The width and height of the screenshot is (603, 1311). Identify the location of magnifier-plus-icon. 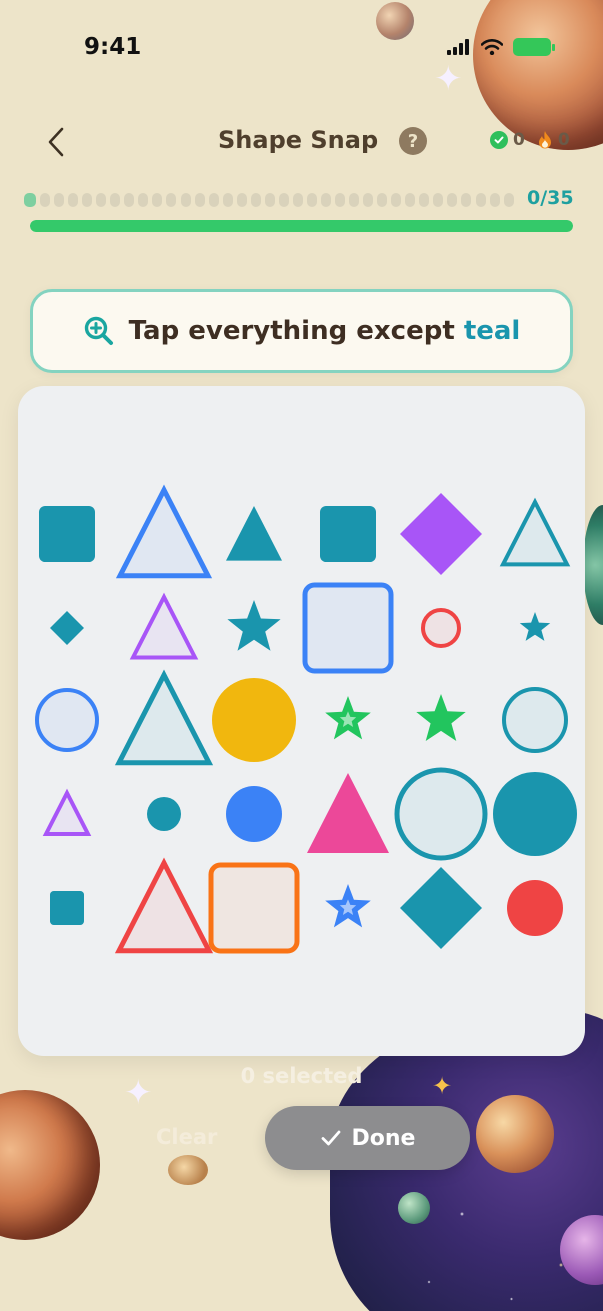
(98, 330).